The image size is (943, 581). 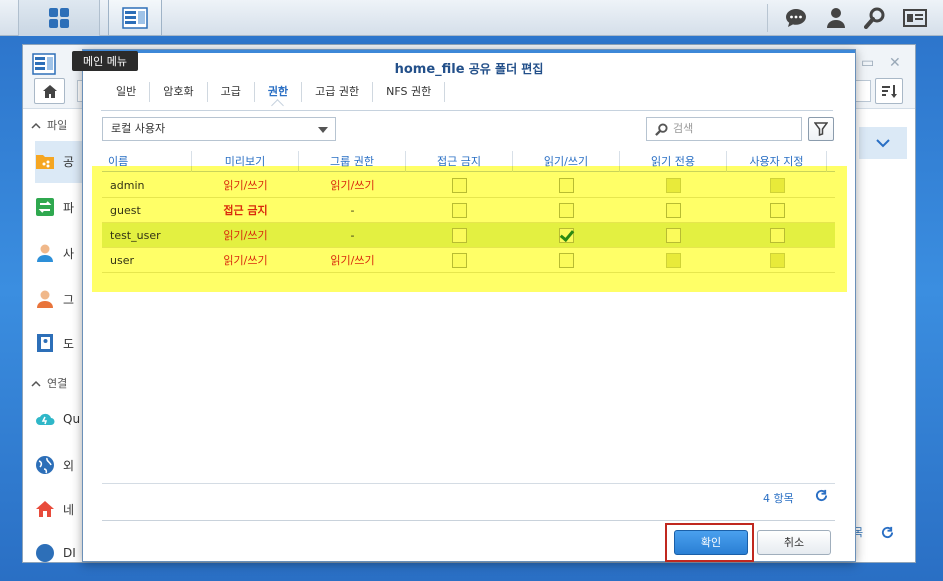 What do you see at coordinates (468, 483) in the screenshot?
I see `grid-footer-divider` at bounding box center [468, 483].